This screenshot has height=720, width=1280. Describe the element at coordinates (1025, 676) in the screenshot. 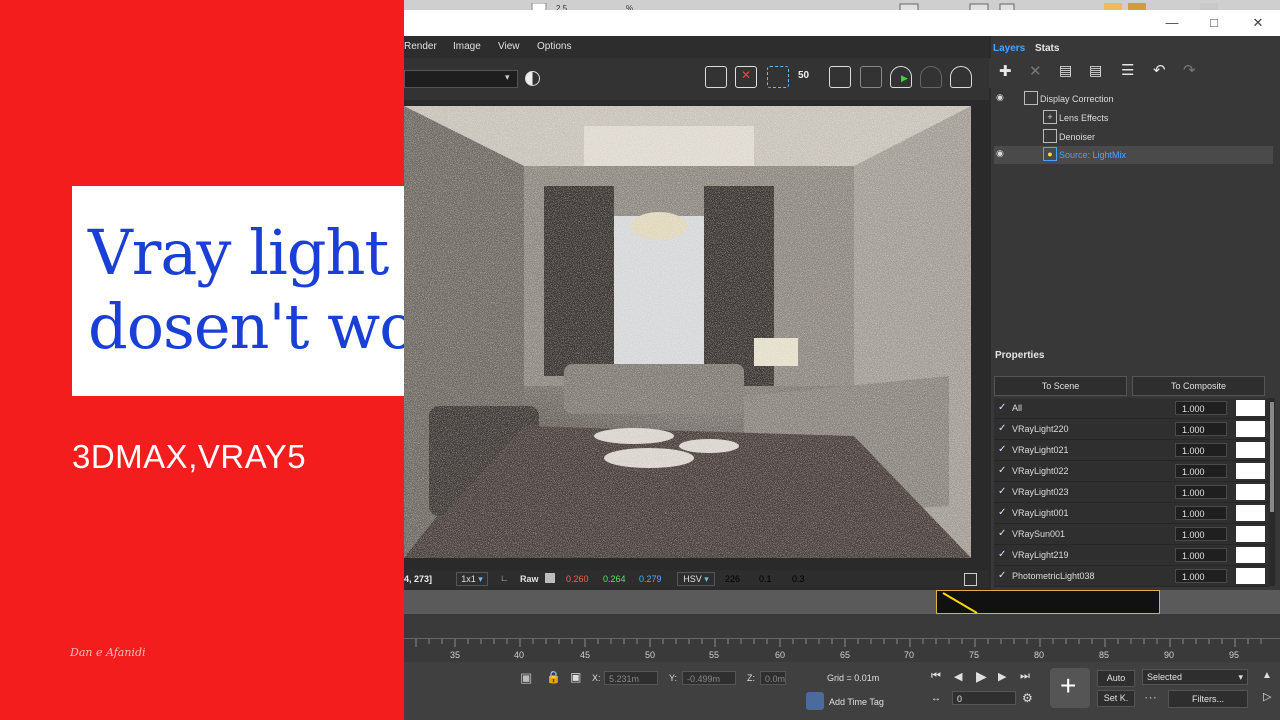

I see `go-to-end-icon: ⏭` at that location.